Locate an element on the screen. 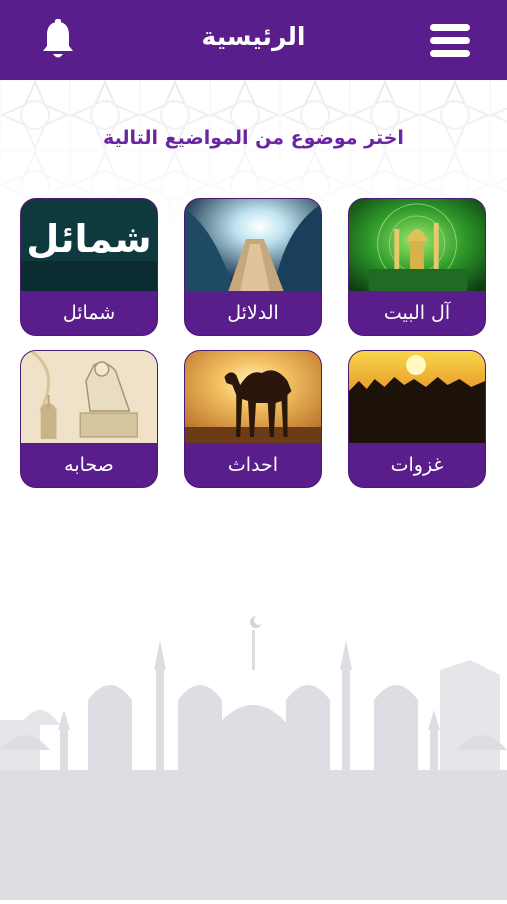 The height and width of the screenshot is (904, 507). tile-sahaba: صحابه is located at coordinates (89, 419).